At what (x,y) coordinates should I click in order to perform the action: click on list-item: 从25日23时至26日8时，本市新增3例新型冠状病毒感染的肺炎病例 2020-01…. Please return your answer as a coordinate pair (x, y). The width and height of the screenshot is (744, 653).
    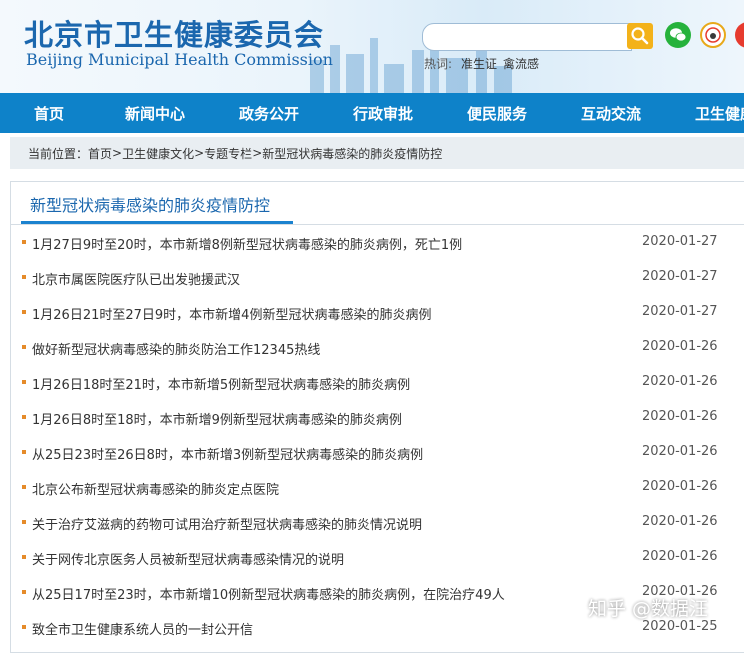
    Looking at the image, I should click on (377, 452).